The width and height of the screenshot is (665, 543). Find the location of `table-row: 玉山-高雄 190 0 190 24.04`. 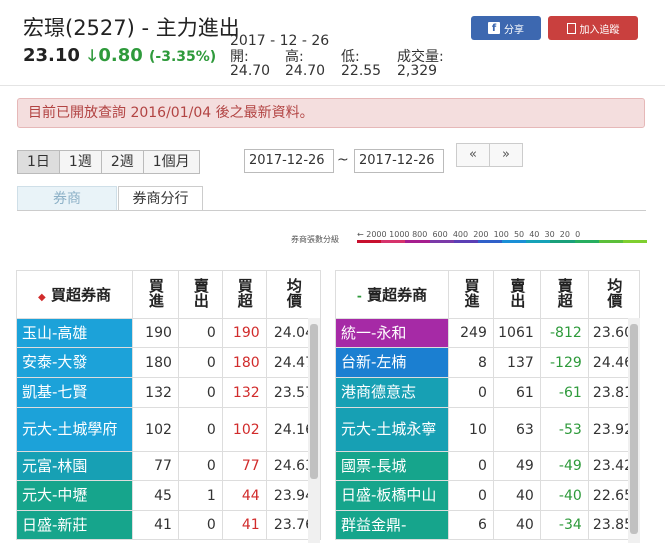

table-row: 玉山-高雄 190 0 190 24.04 is located at coordinates (169, 333).